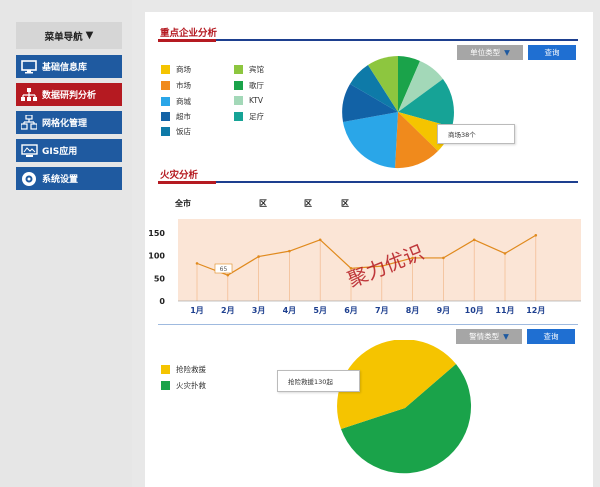 This screenshot has width=600, height=487. What do you see at coordinates (368, 182) in the screenshot?
I see `fire-section-divider` at bounding box center [368, 182].